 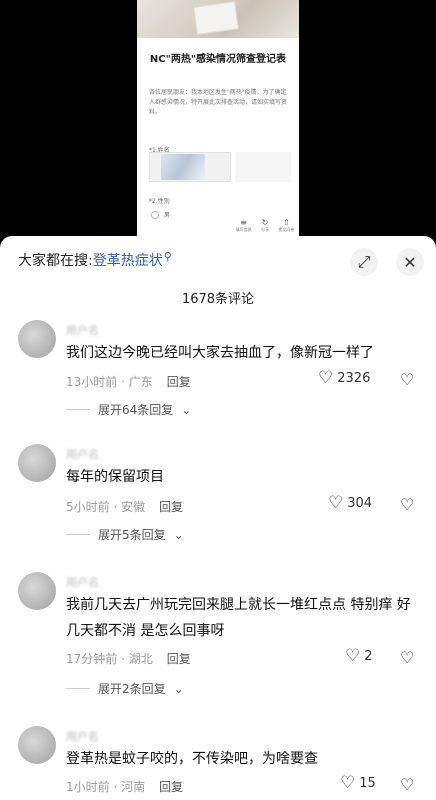 I want to click on close-button: ✕, so click(x=410, y=262).